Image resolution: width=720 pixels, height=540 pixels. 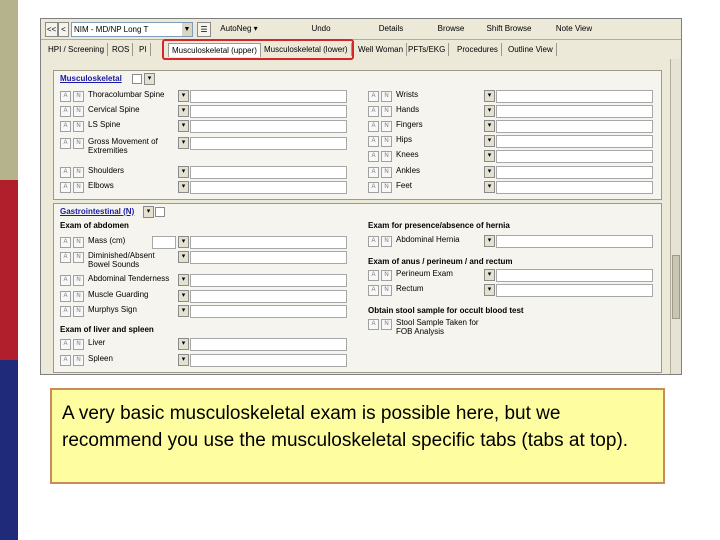 What do you see at coordinates (574, 28) in the screenshot?
I see `note-view-button: Note View` at bounding box center [574, 28].